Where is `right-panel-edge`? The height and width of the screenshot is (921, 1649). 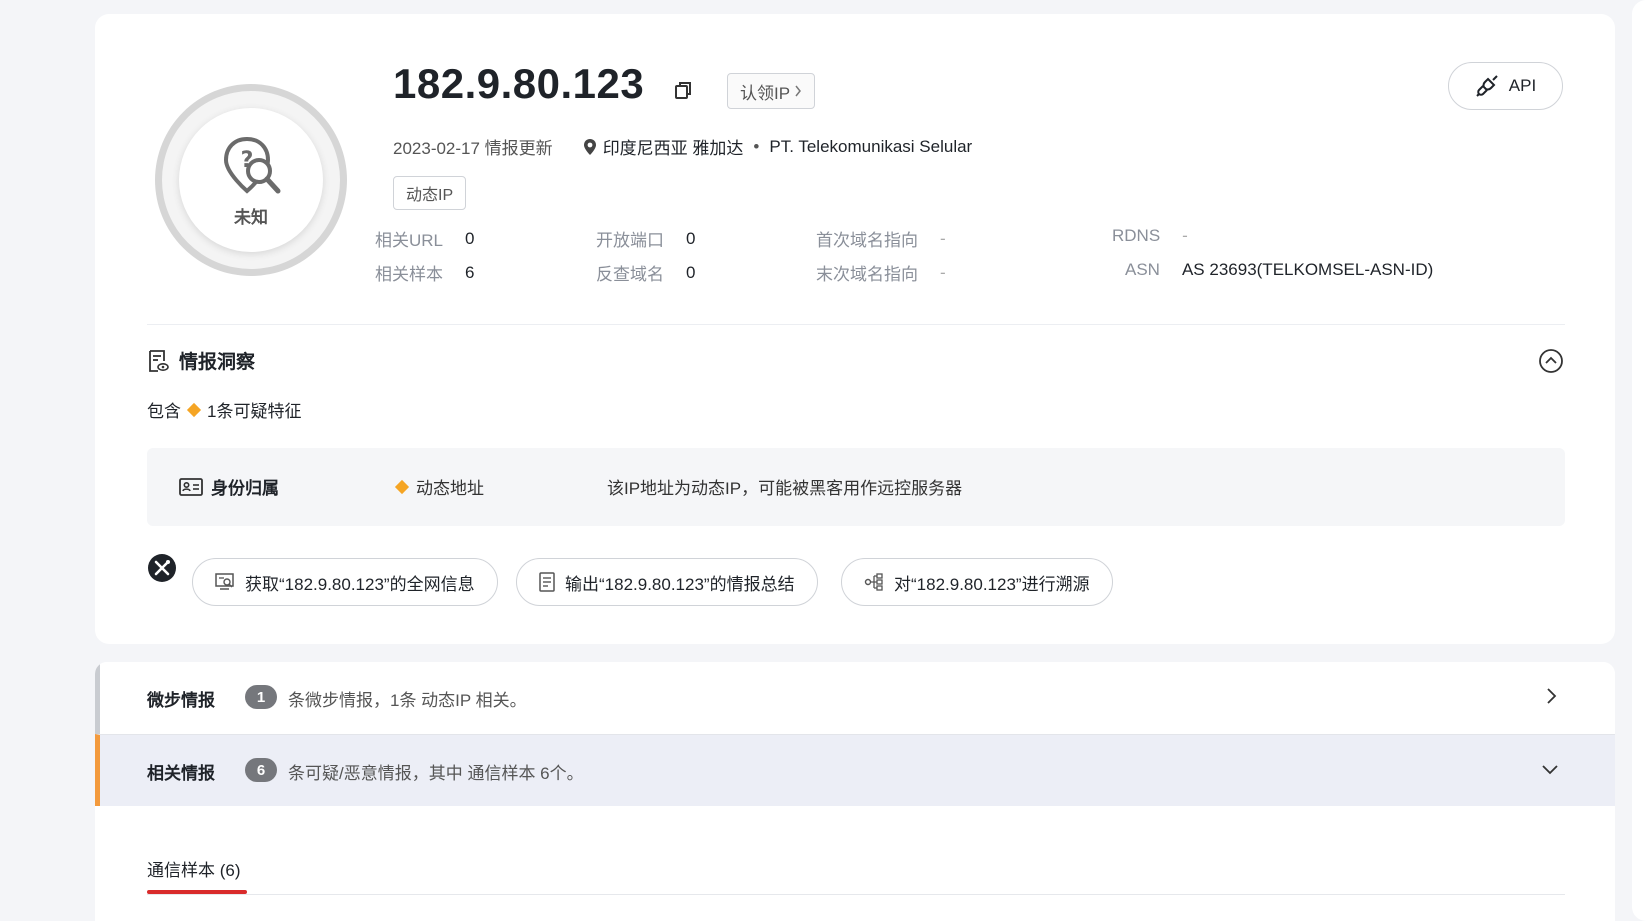 right-panel-edge is located at coordinates (1640, 460).